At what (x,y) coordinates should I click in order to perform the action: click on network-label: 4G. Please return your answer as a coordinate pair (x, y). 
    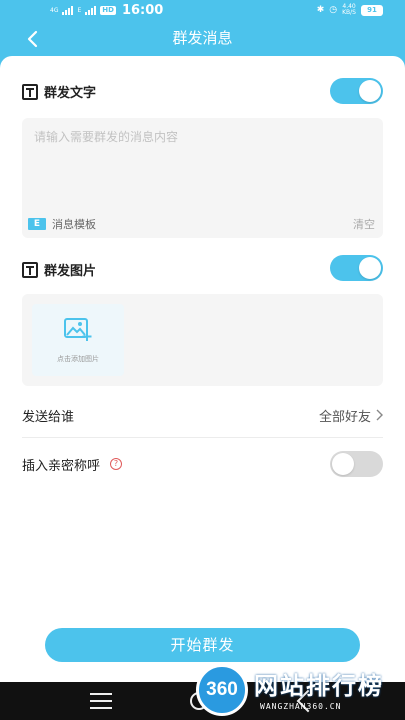
    Looking at the image, I should click on (54, 10).